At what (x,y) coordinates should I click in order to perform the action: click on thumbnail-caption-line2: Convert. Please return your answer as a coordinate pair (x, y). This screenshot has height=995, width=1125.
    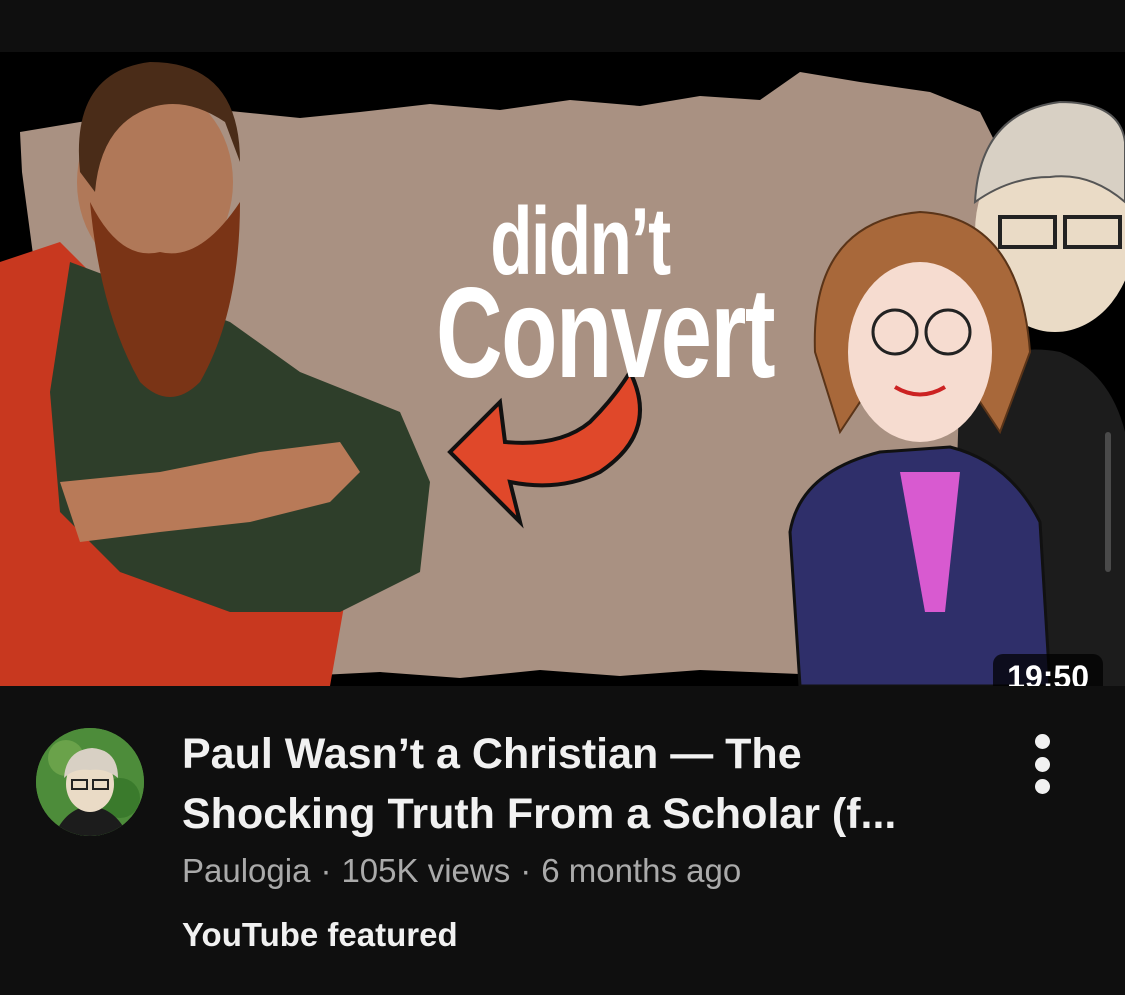
    Looking at the image, I should click on (606, 333).